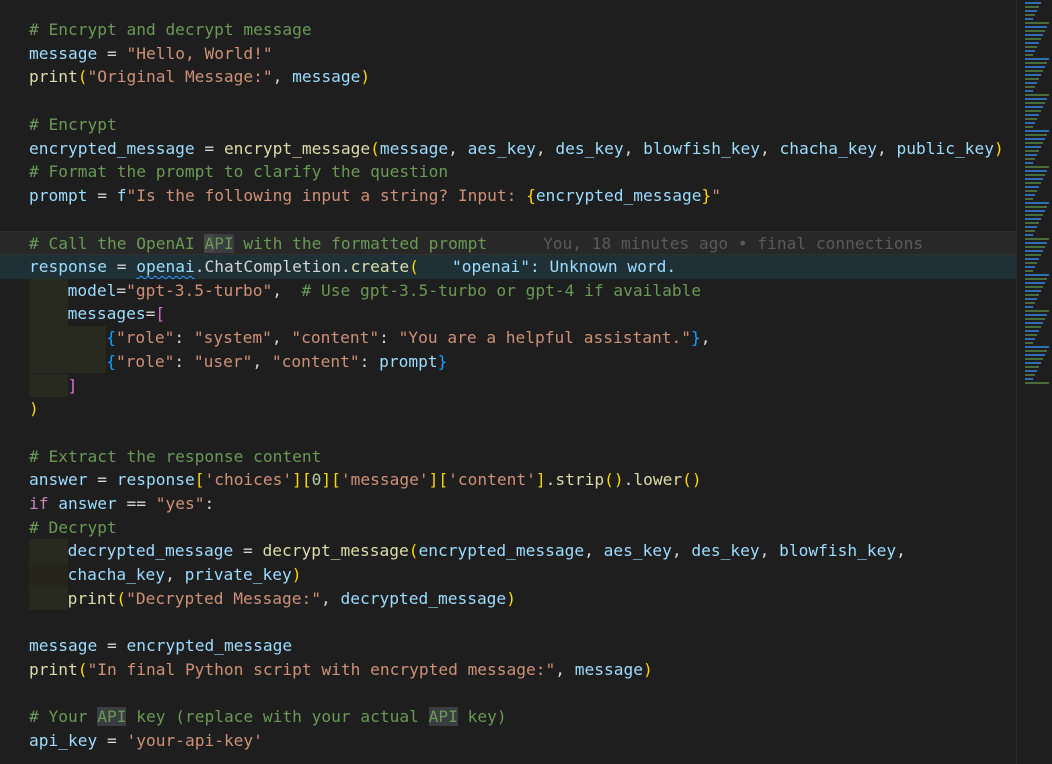  Describe the element at coordinates (508, 125) in the screenshot. I see `code-line: # Encrypt` at that location.